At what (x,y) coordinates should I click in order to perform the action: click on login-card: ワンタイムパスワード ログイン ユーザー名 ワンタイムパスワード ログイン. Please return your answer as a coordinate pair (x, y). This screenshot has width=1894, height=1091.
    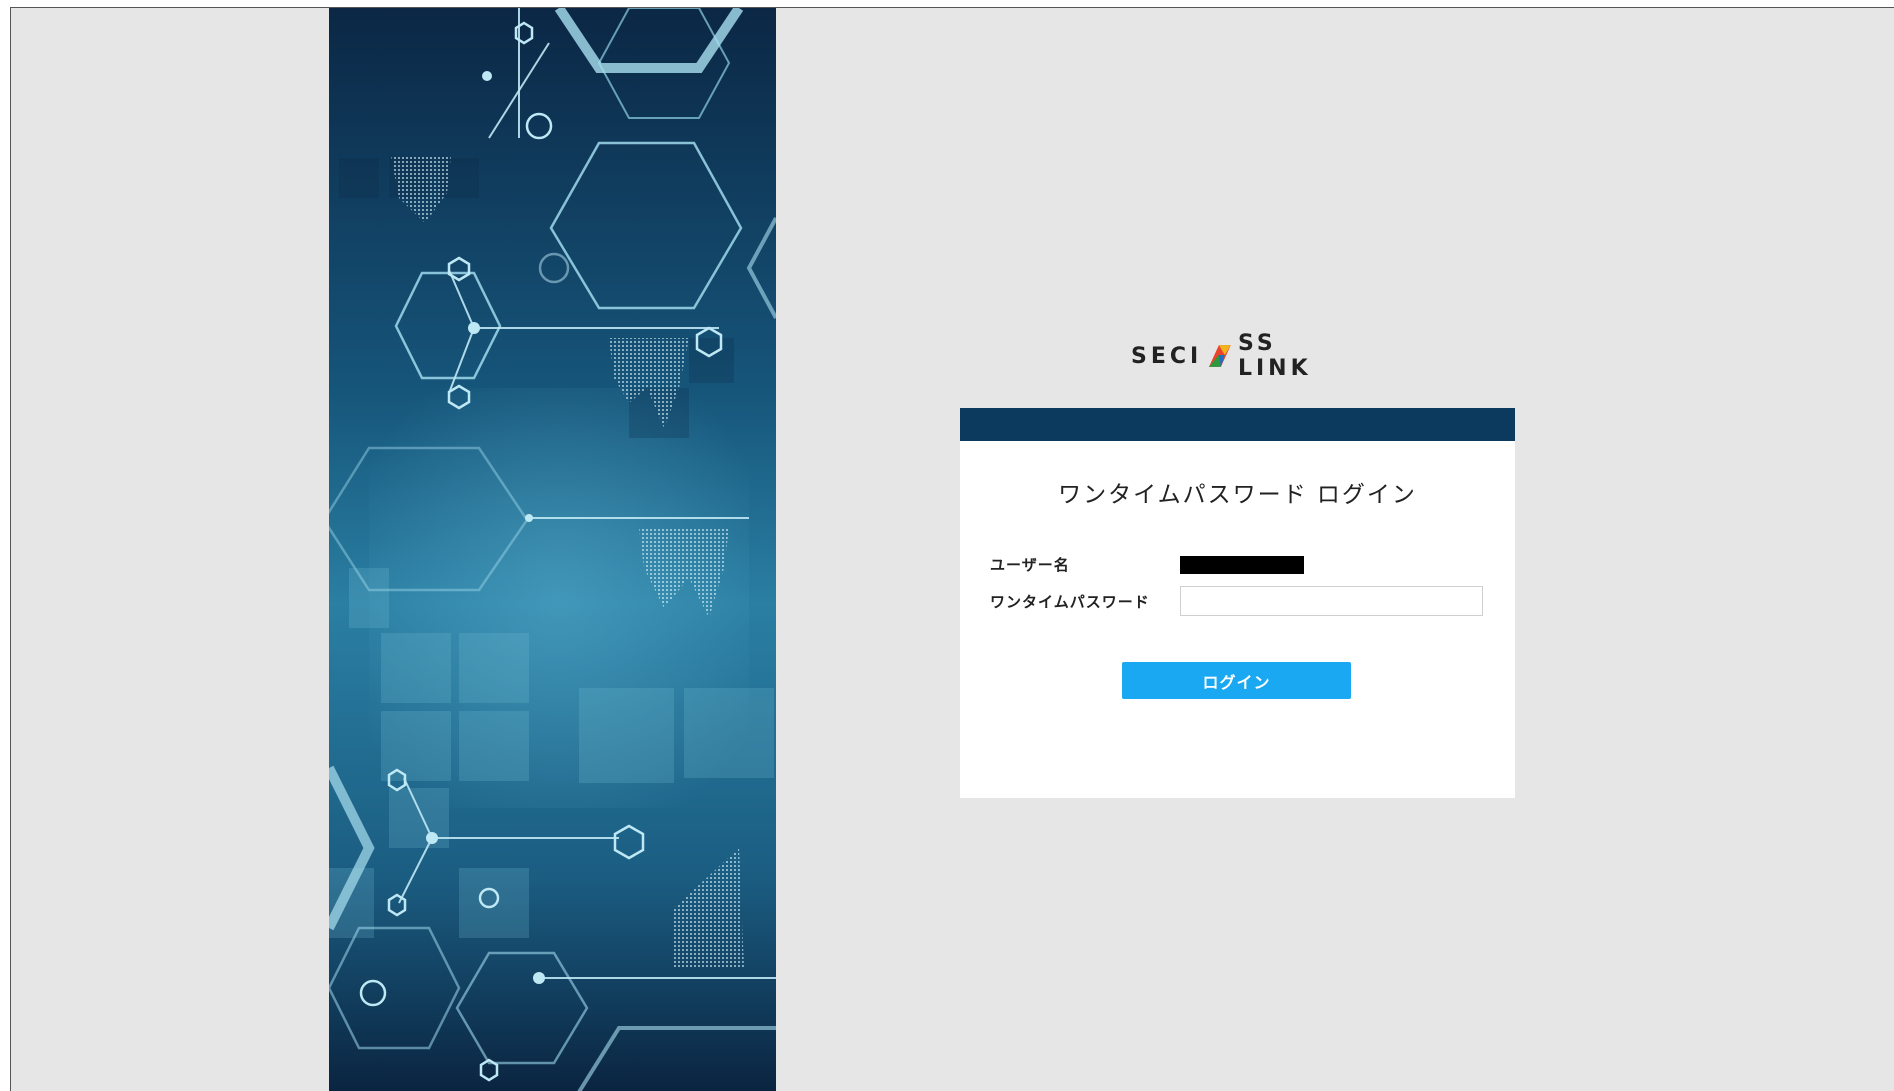
    Looking at the image, I should click on (1237, 603).